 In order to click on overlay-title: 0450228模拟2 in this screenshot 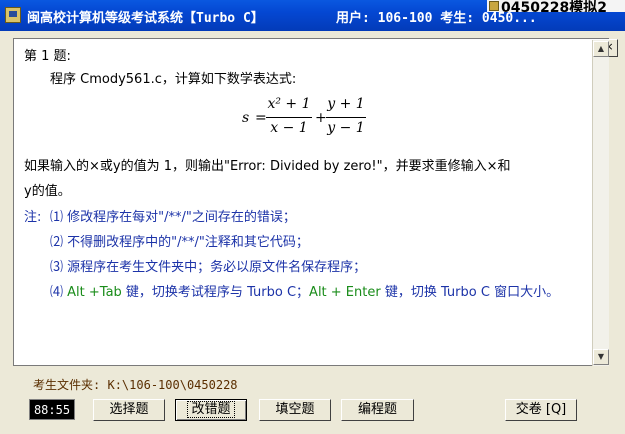, I will do `click(554, 6)`.